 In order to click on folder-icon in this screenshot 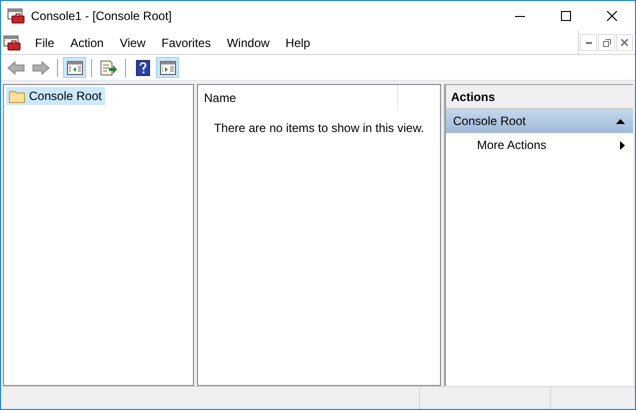, I will do `click(17, 96)`.